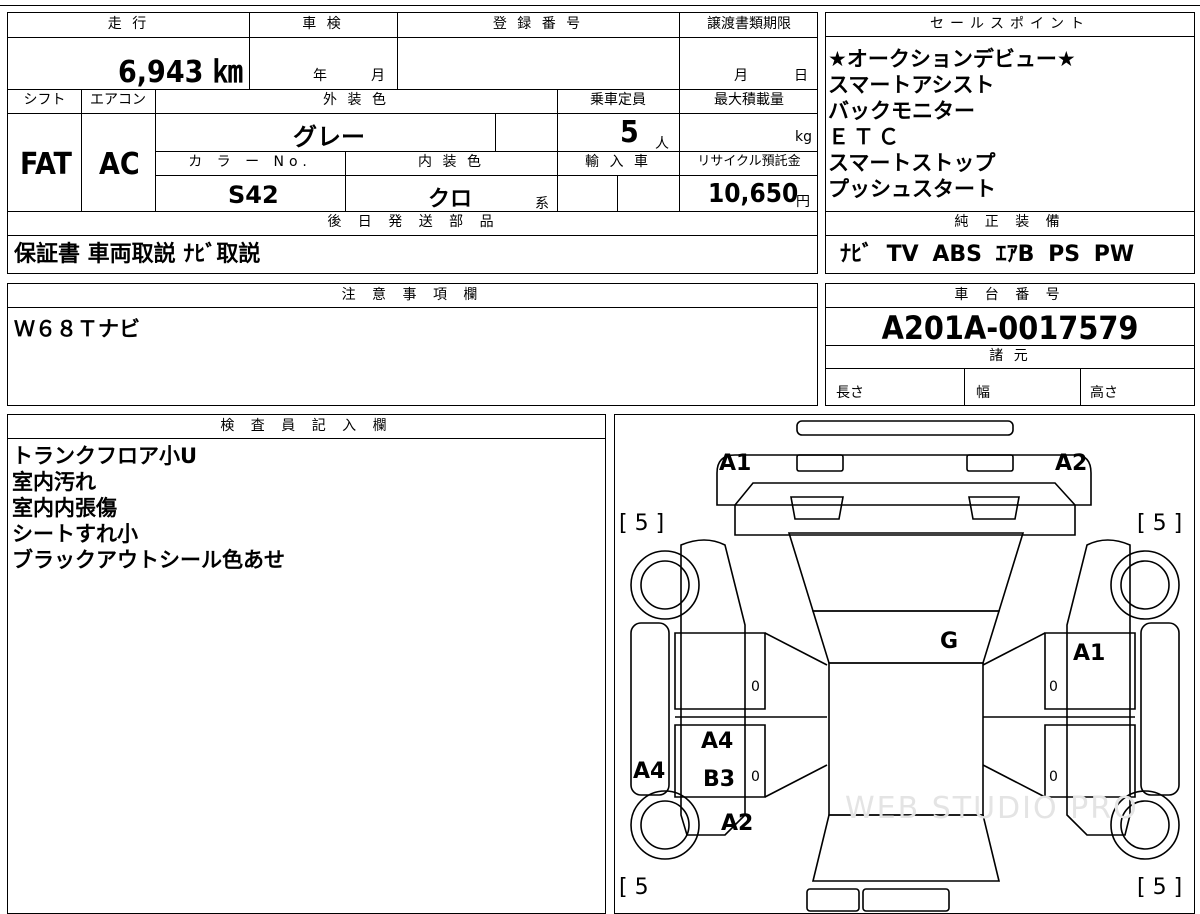 This screenshot has width=1200, height=914. Describe the element at coordinates (538, 24) in the screenshot. I see `registration-header: 登 録 番 号` at that location.